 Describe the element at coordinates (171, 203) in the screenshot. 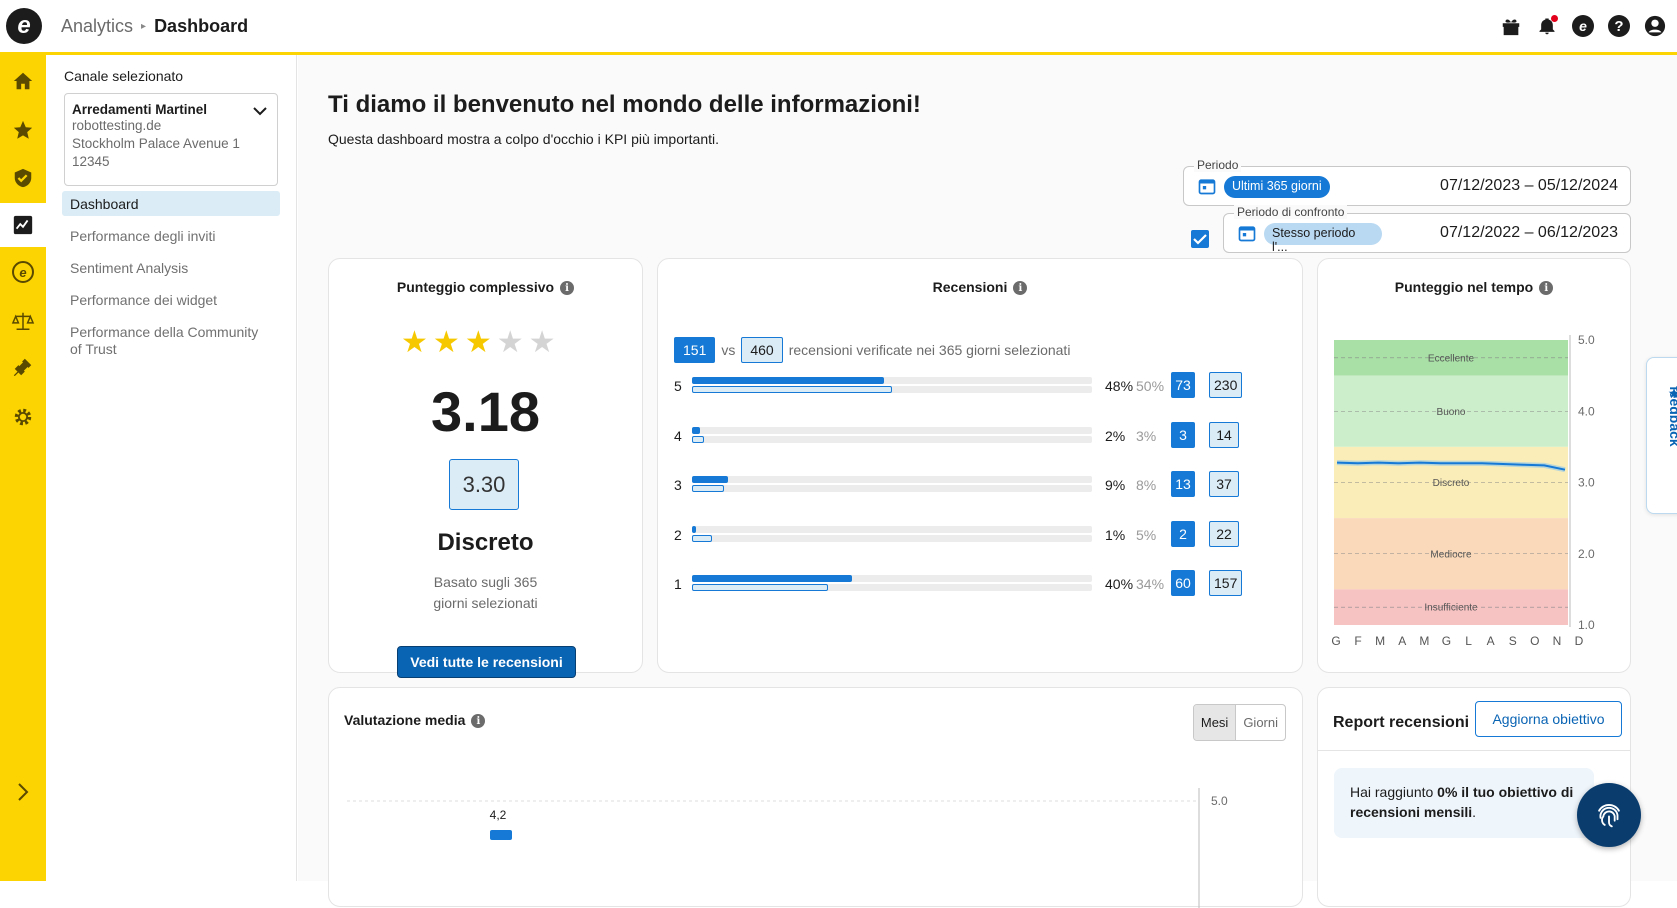

I see `sidebar-item-dashboard: Dashboard` at that location.